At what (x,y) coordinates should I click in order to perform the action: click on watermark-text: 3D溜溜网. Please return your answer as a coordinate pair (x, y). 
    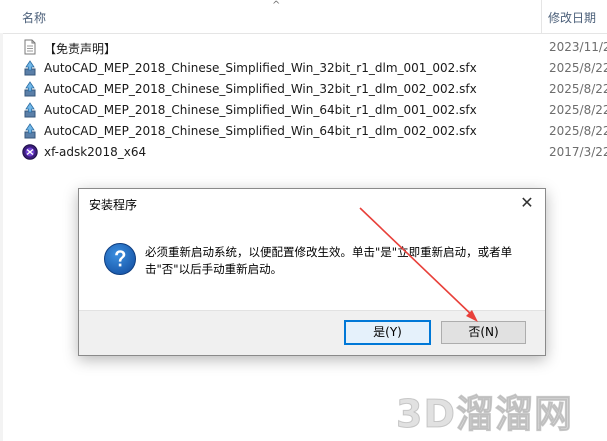
    Looking at the image, I should click on (484, 414).